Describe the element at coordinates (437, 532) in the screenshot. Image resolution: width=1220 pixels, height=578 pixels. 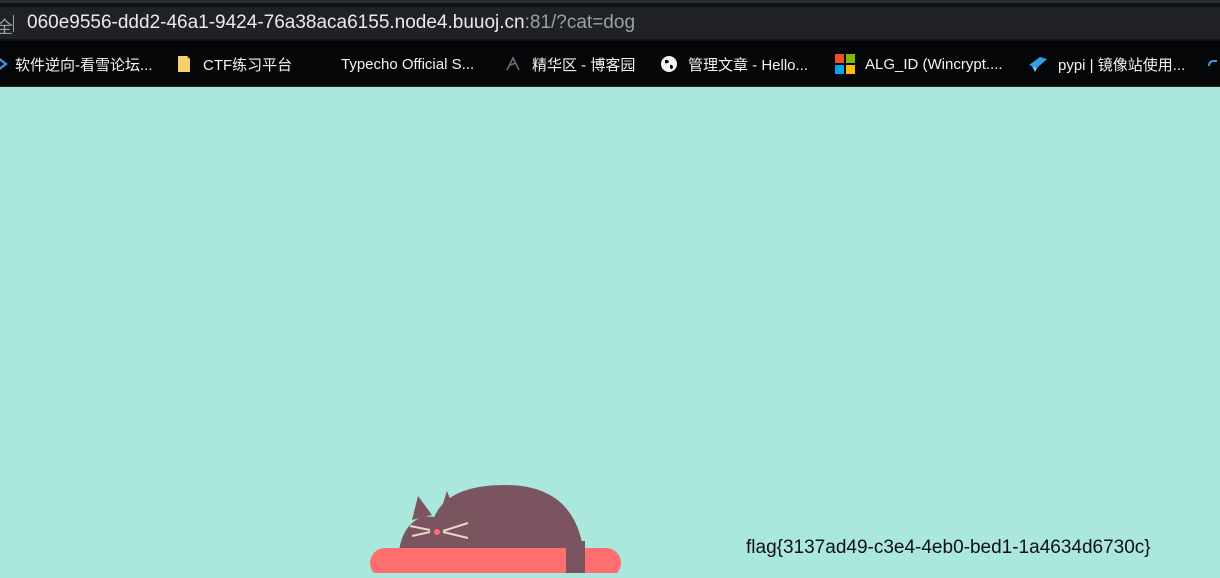
I see `cat-nose` at that location.